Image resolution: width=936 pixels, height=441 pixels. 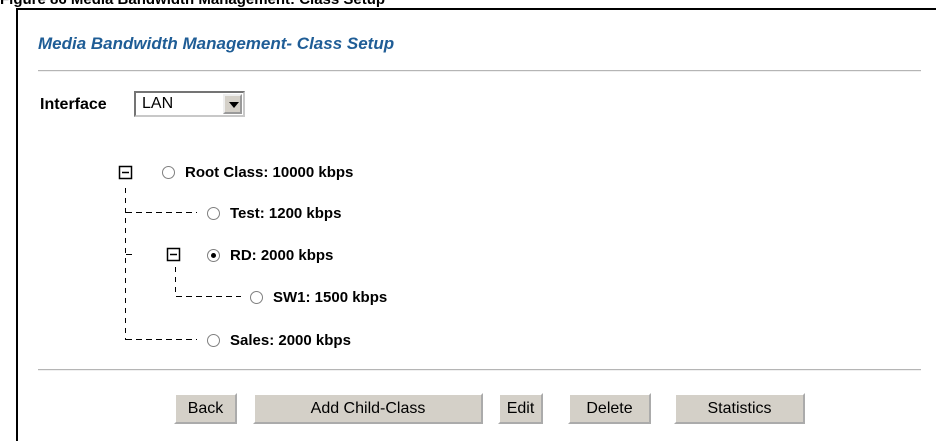 What do you see at coordinates (213, 340) in the screenshot?
I see `radio-sales` at bounding box center [213, 340].